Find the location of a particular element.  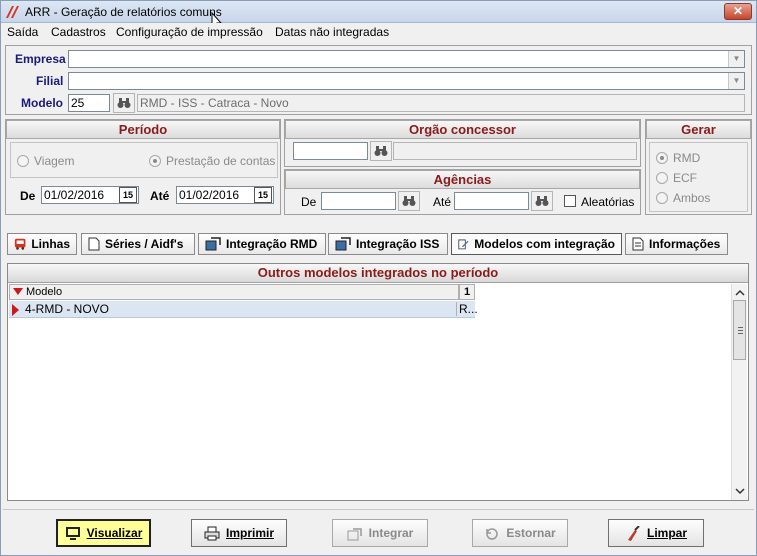

menu-cadastros: Cadastros is located at coordinates (78, 32).